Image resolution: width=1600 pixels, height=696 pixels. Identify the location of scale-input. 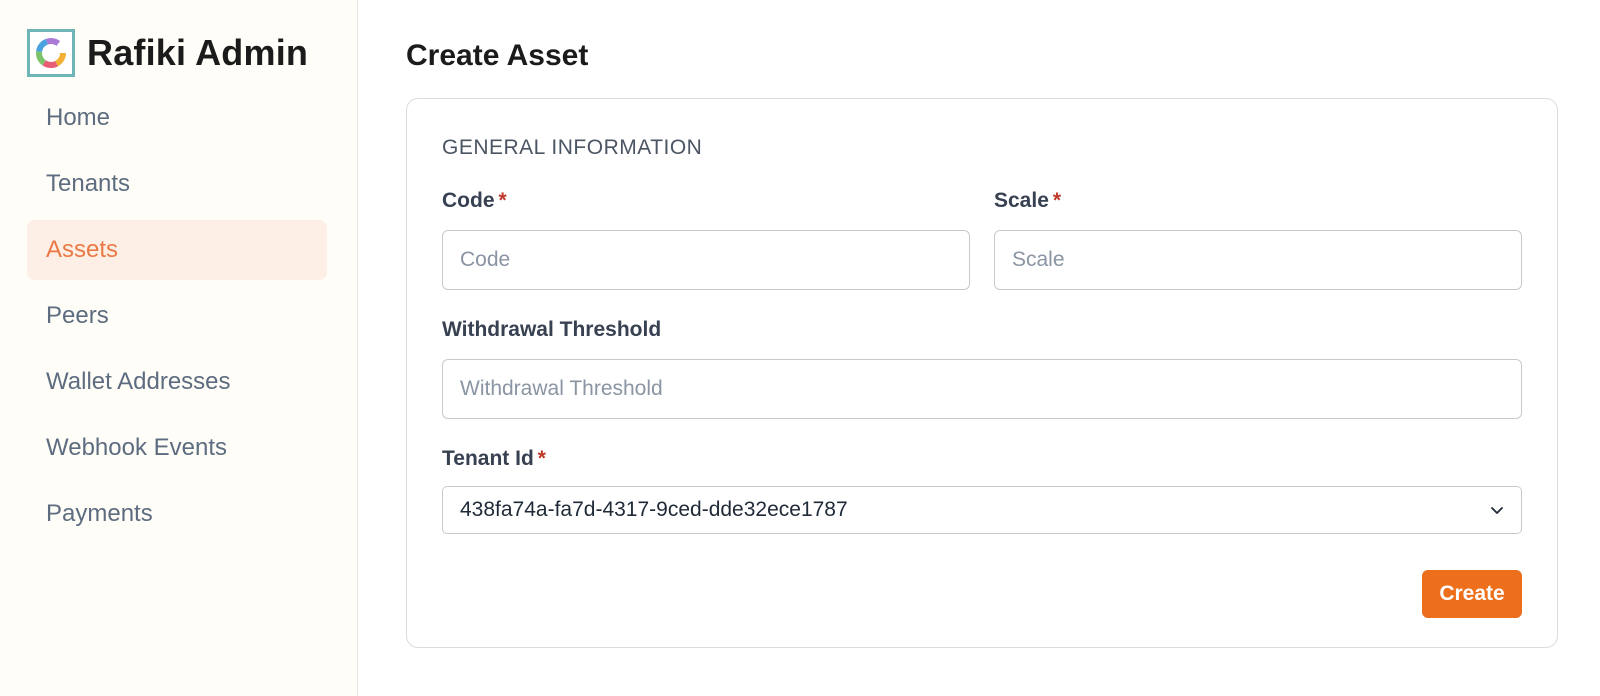
(1258, 260).